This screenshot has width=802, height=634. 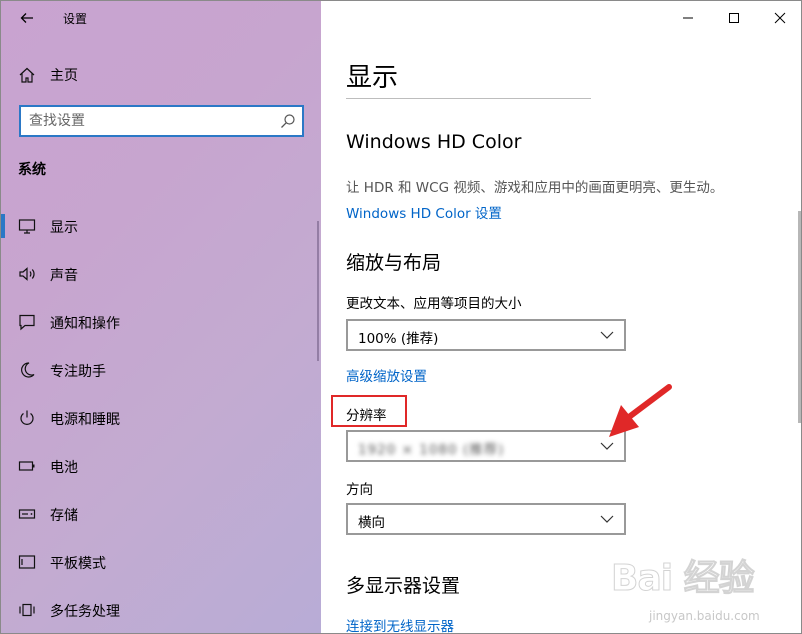 What do you see at coordinates (161, 514) in the screenshot?
I see `sidebar-item-storage: 存储` at bounding box center [161, 514].